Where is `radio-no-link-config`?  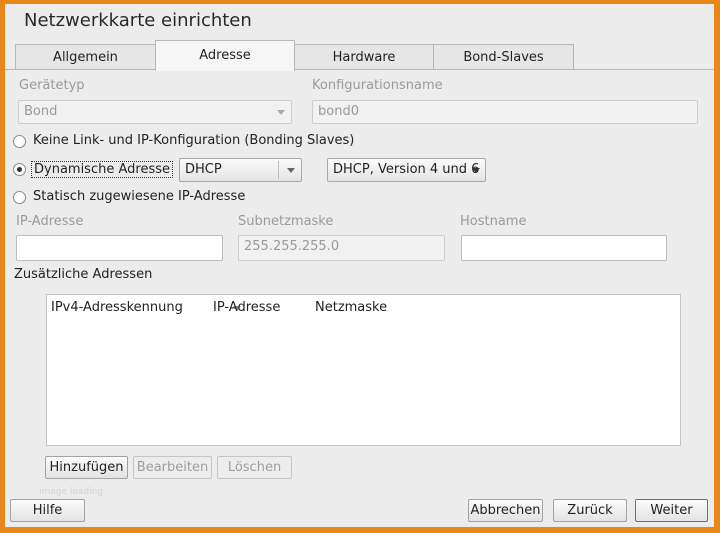
radio-no-link-config is located at coordinates (19, 141).